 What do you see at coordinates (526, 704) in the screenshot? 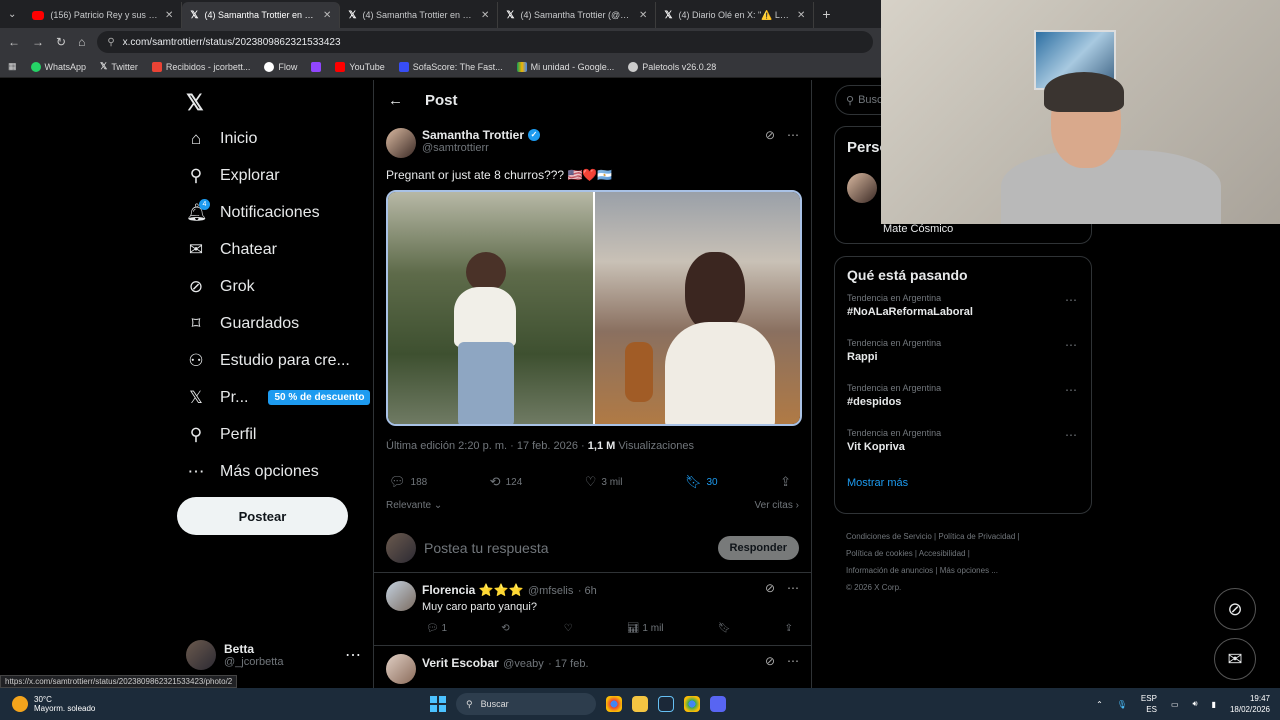
I see `taskbar-search: ⚲ Buscar` at bounding box center [526, 704].